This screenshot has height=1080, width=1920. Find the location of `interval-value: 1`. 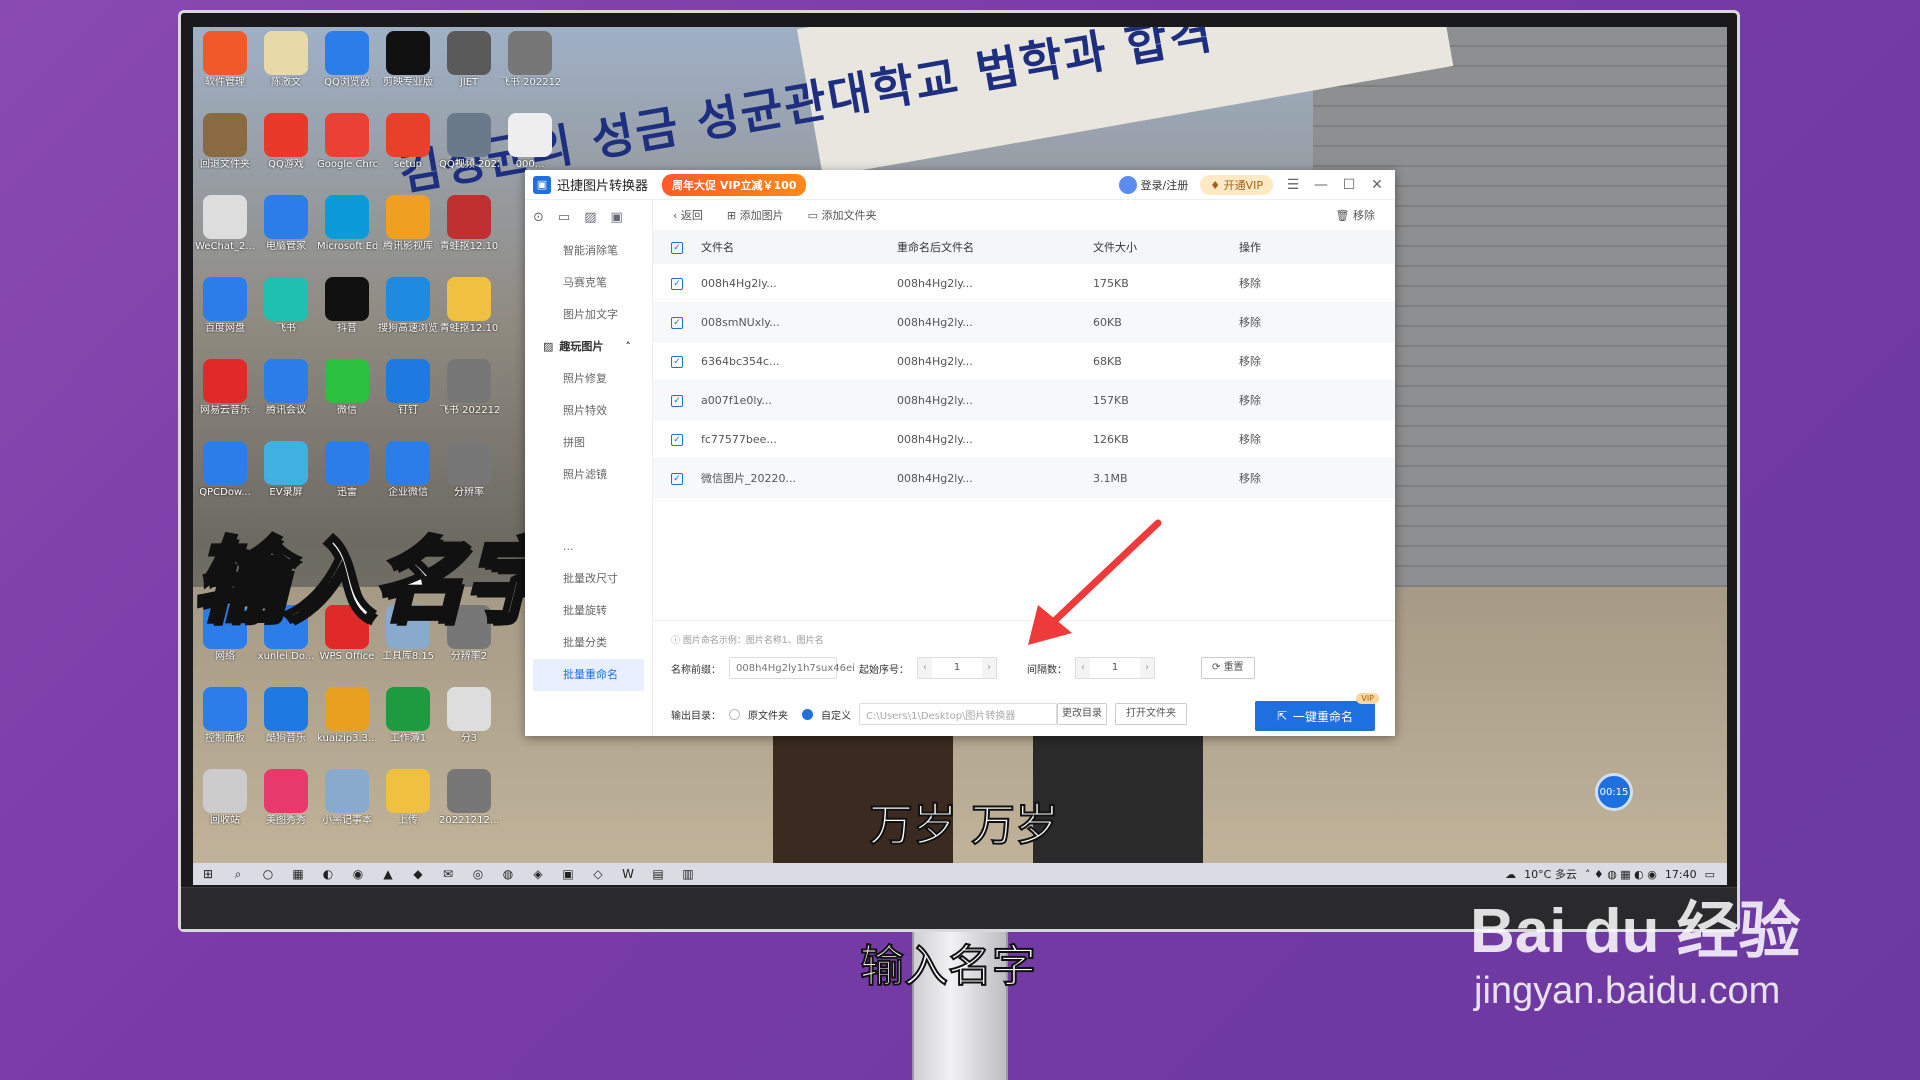

interval-value: 1 is located at coordinates (1115, 668).